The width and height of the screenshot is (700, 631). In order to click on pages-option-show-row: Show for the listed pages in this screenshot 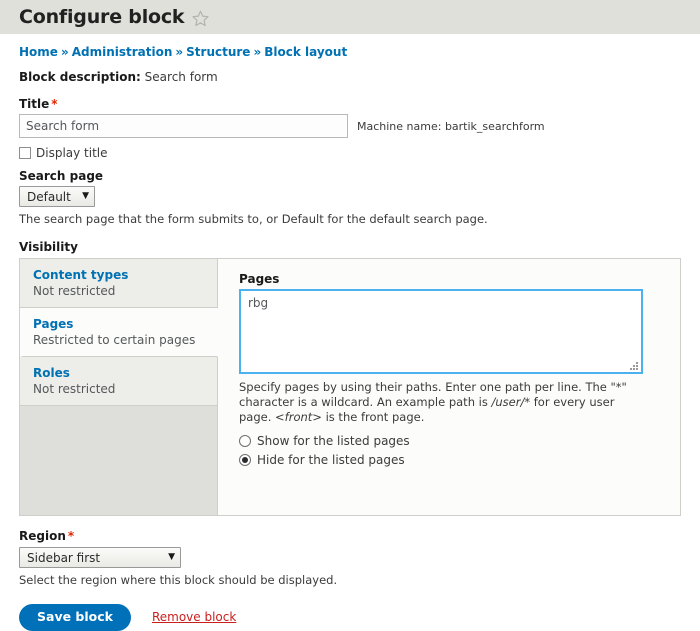, I will do `click(451, 441)`.